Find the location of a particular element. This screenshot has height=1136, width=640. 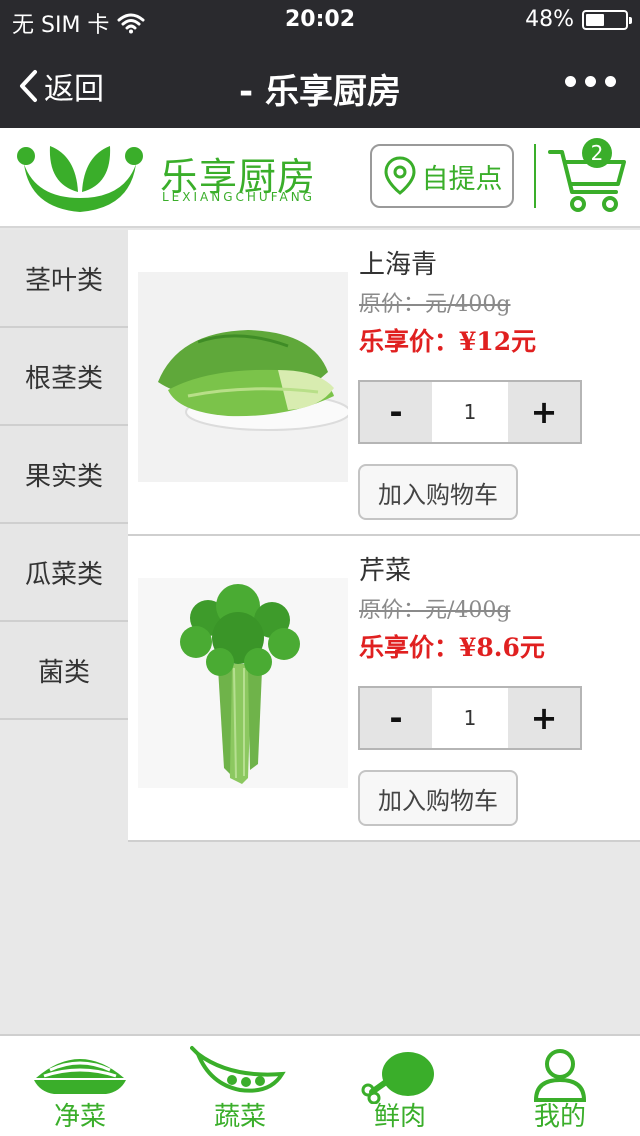

location-pin-icon is located at coordinates (399, 175).